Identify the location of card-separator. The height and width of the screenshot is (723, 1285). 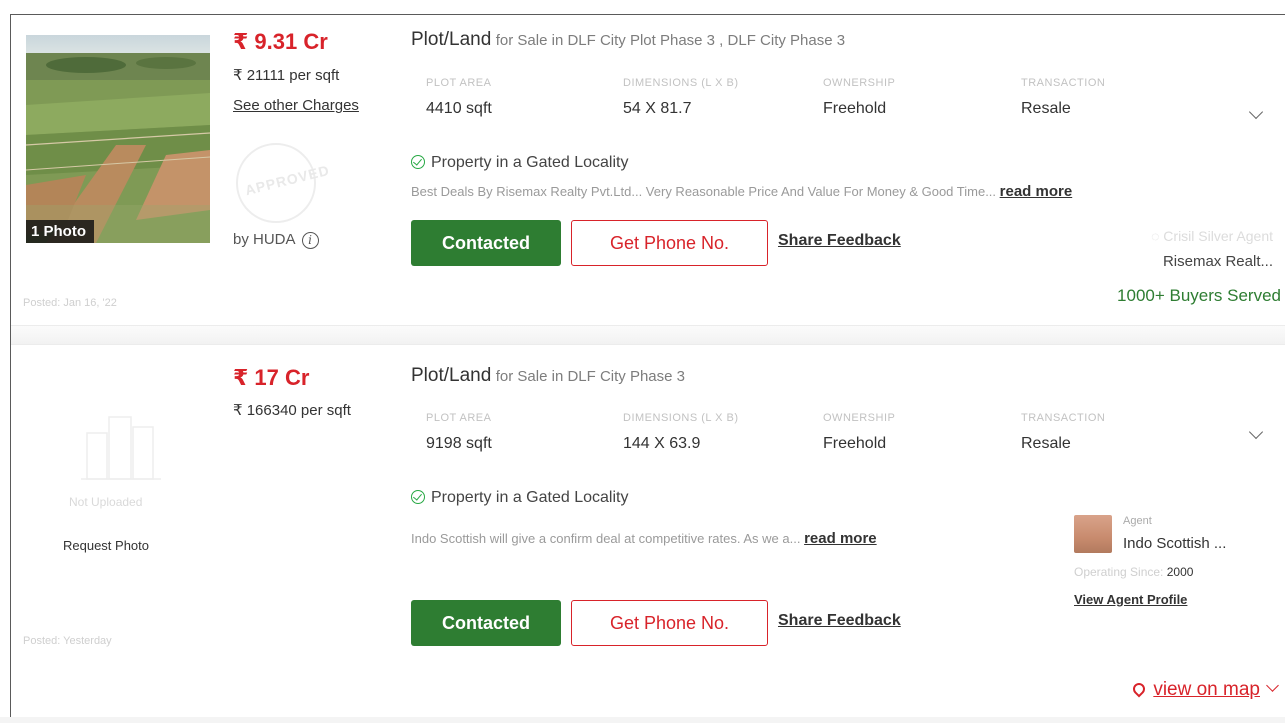
(648, 335).